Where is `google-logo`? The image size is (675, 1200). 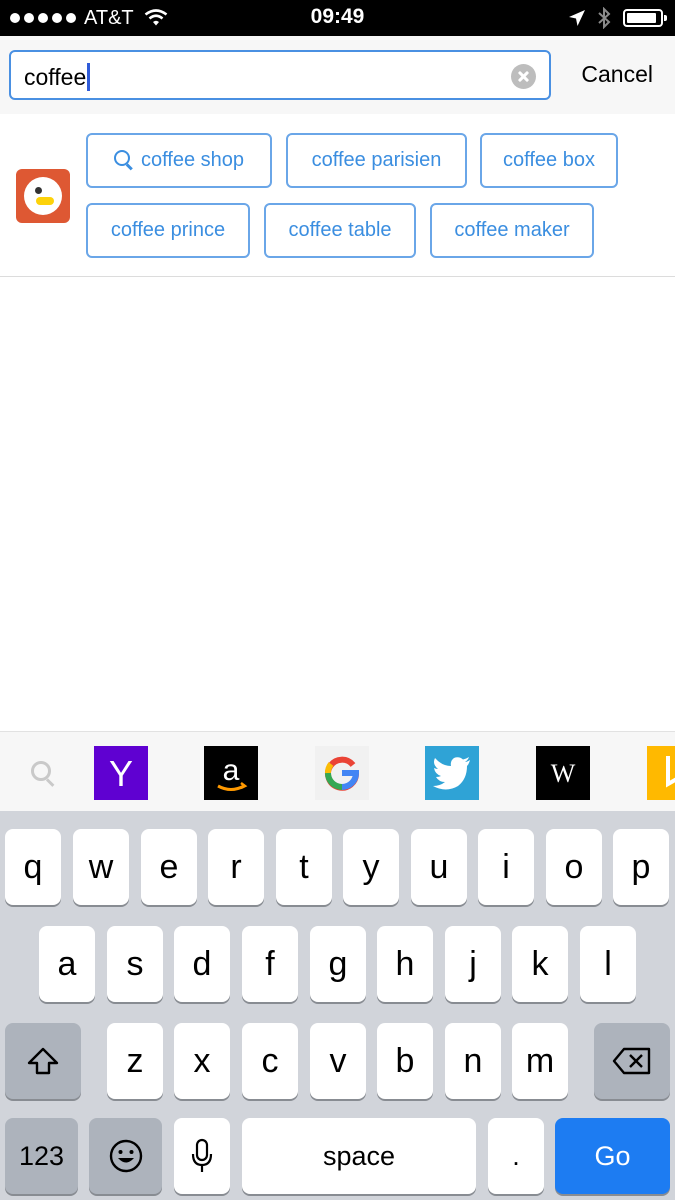
google-logo is located at coordinates (342, 773).